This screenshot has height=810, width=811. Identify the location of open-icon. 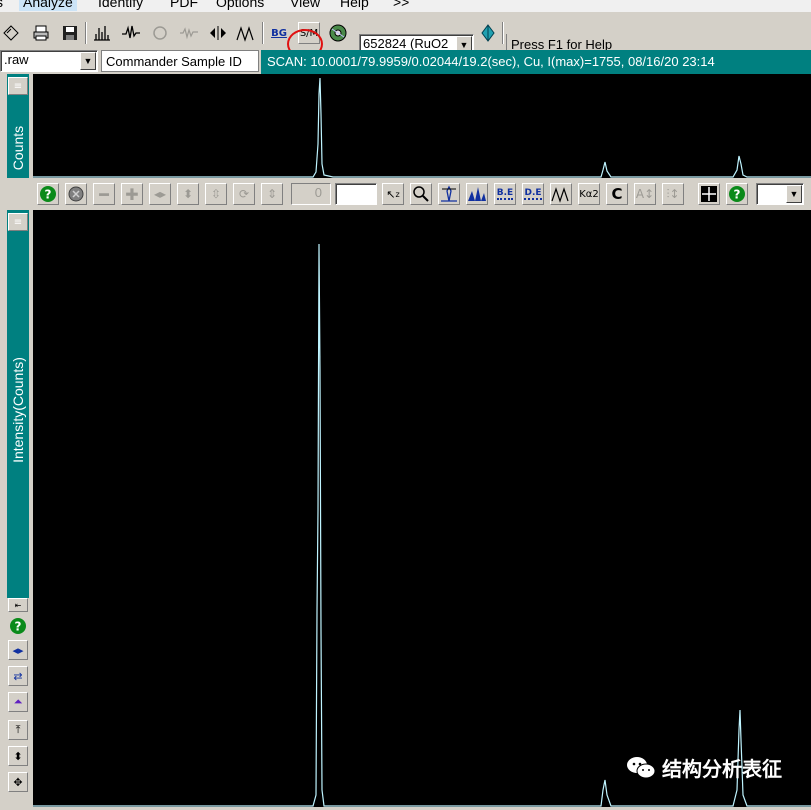
(11, 33).